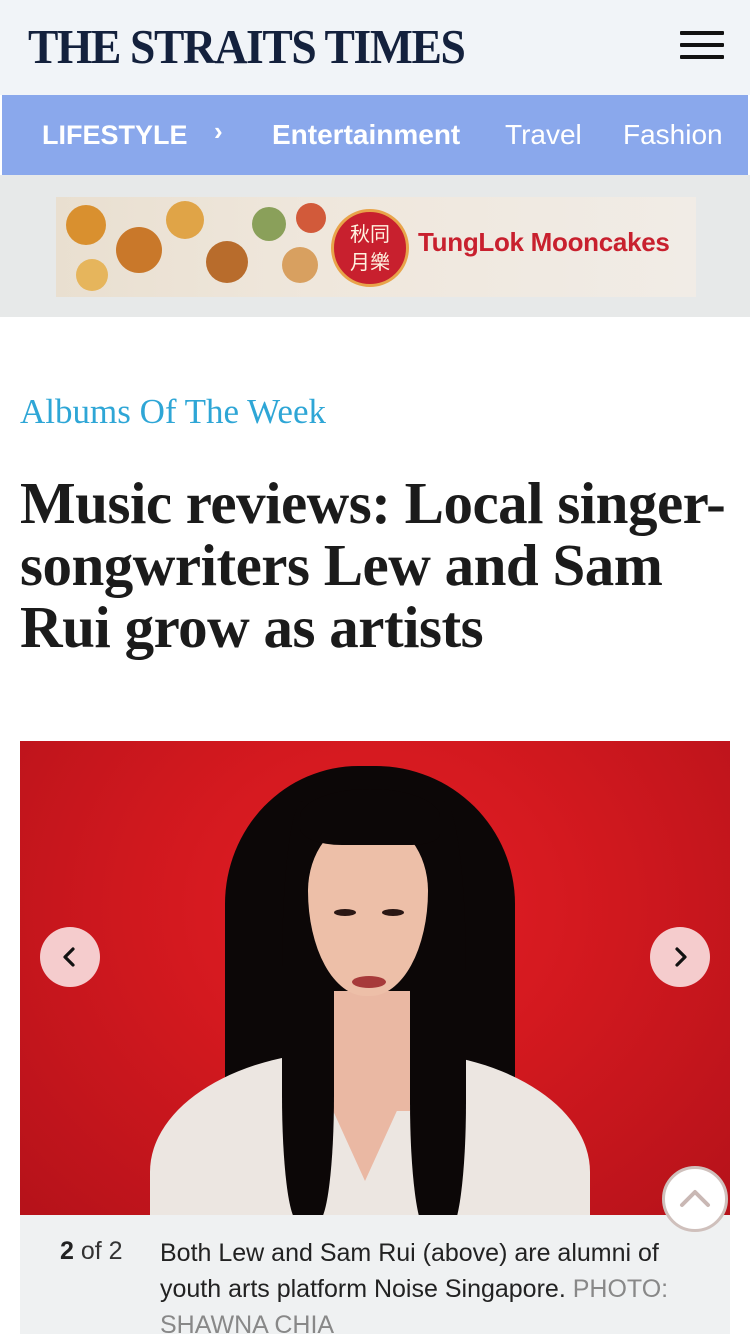 This screenshot has height=1334, width=750. Describe the element at coordinates (173, 412) in the screenshot. I see `article-kicker: Albums Of The Week` at that location.